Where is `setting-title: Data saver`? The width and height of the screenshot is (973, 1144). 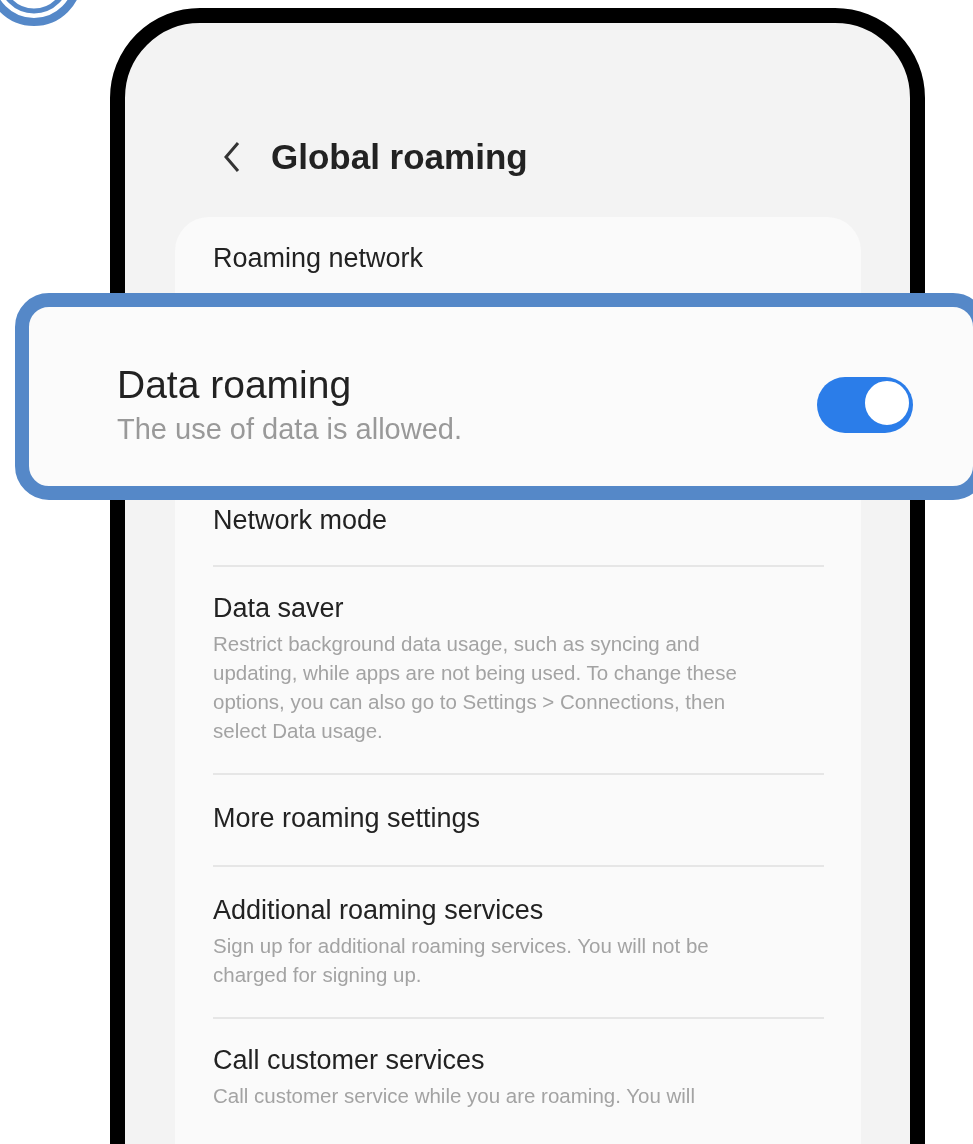 setting-title: Data saver is located at coordinates (278, 608).